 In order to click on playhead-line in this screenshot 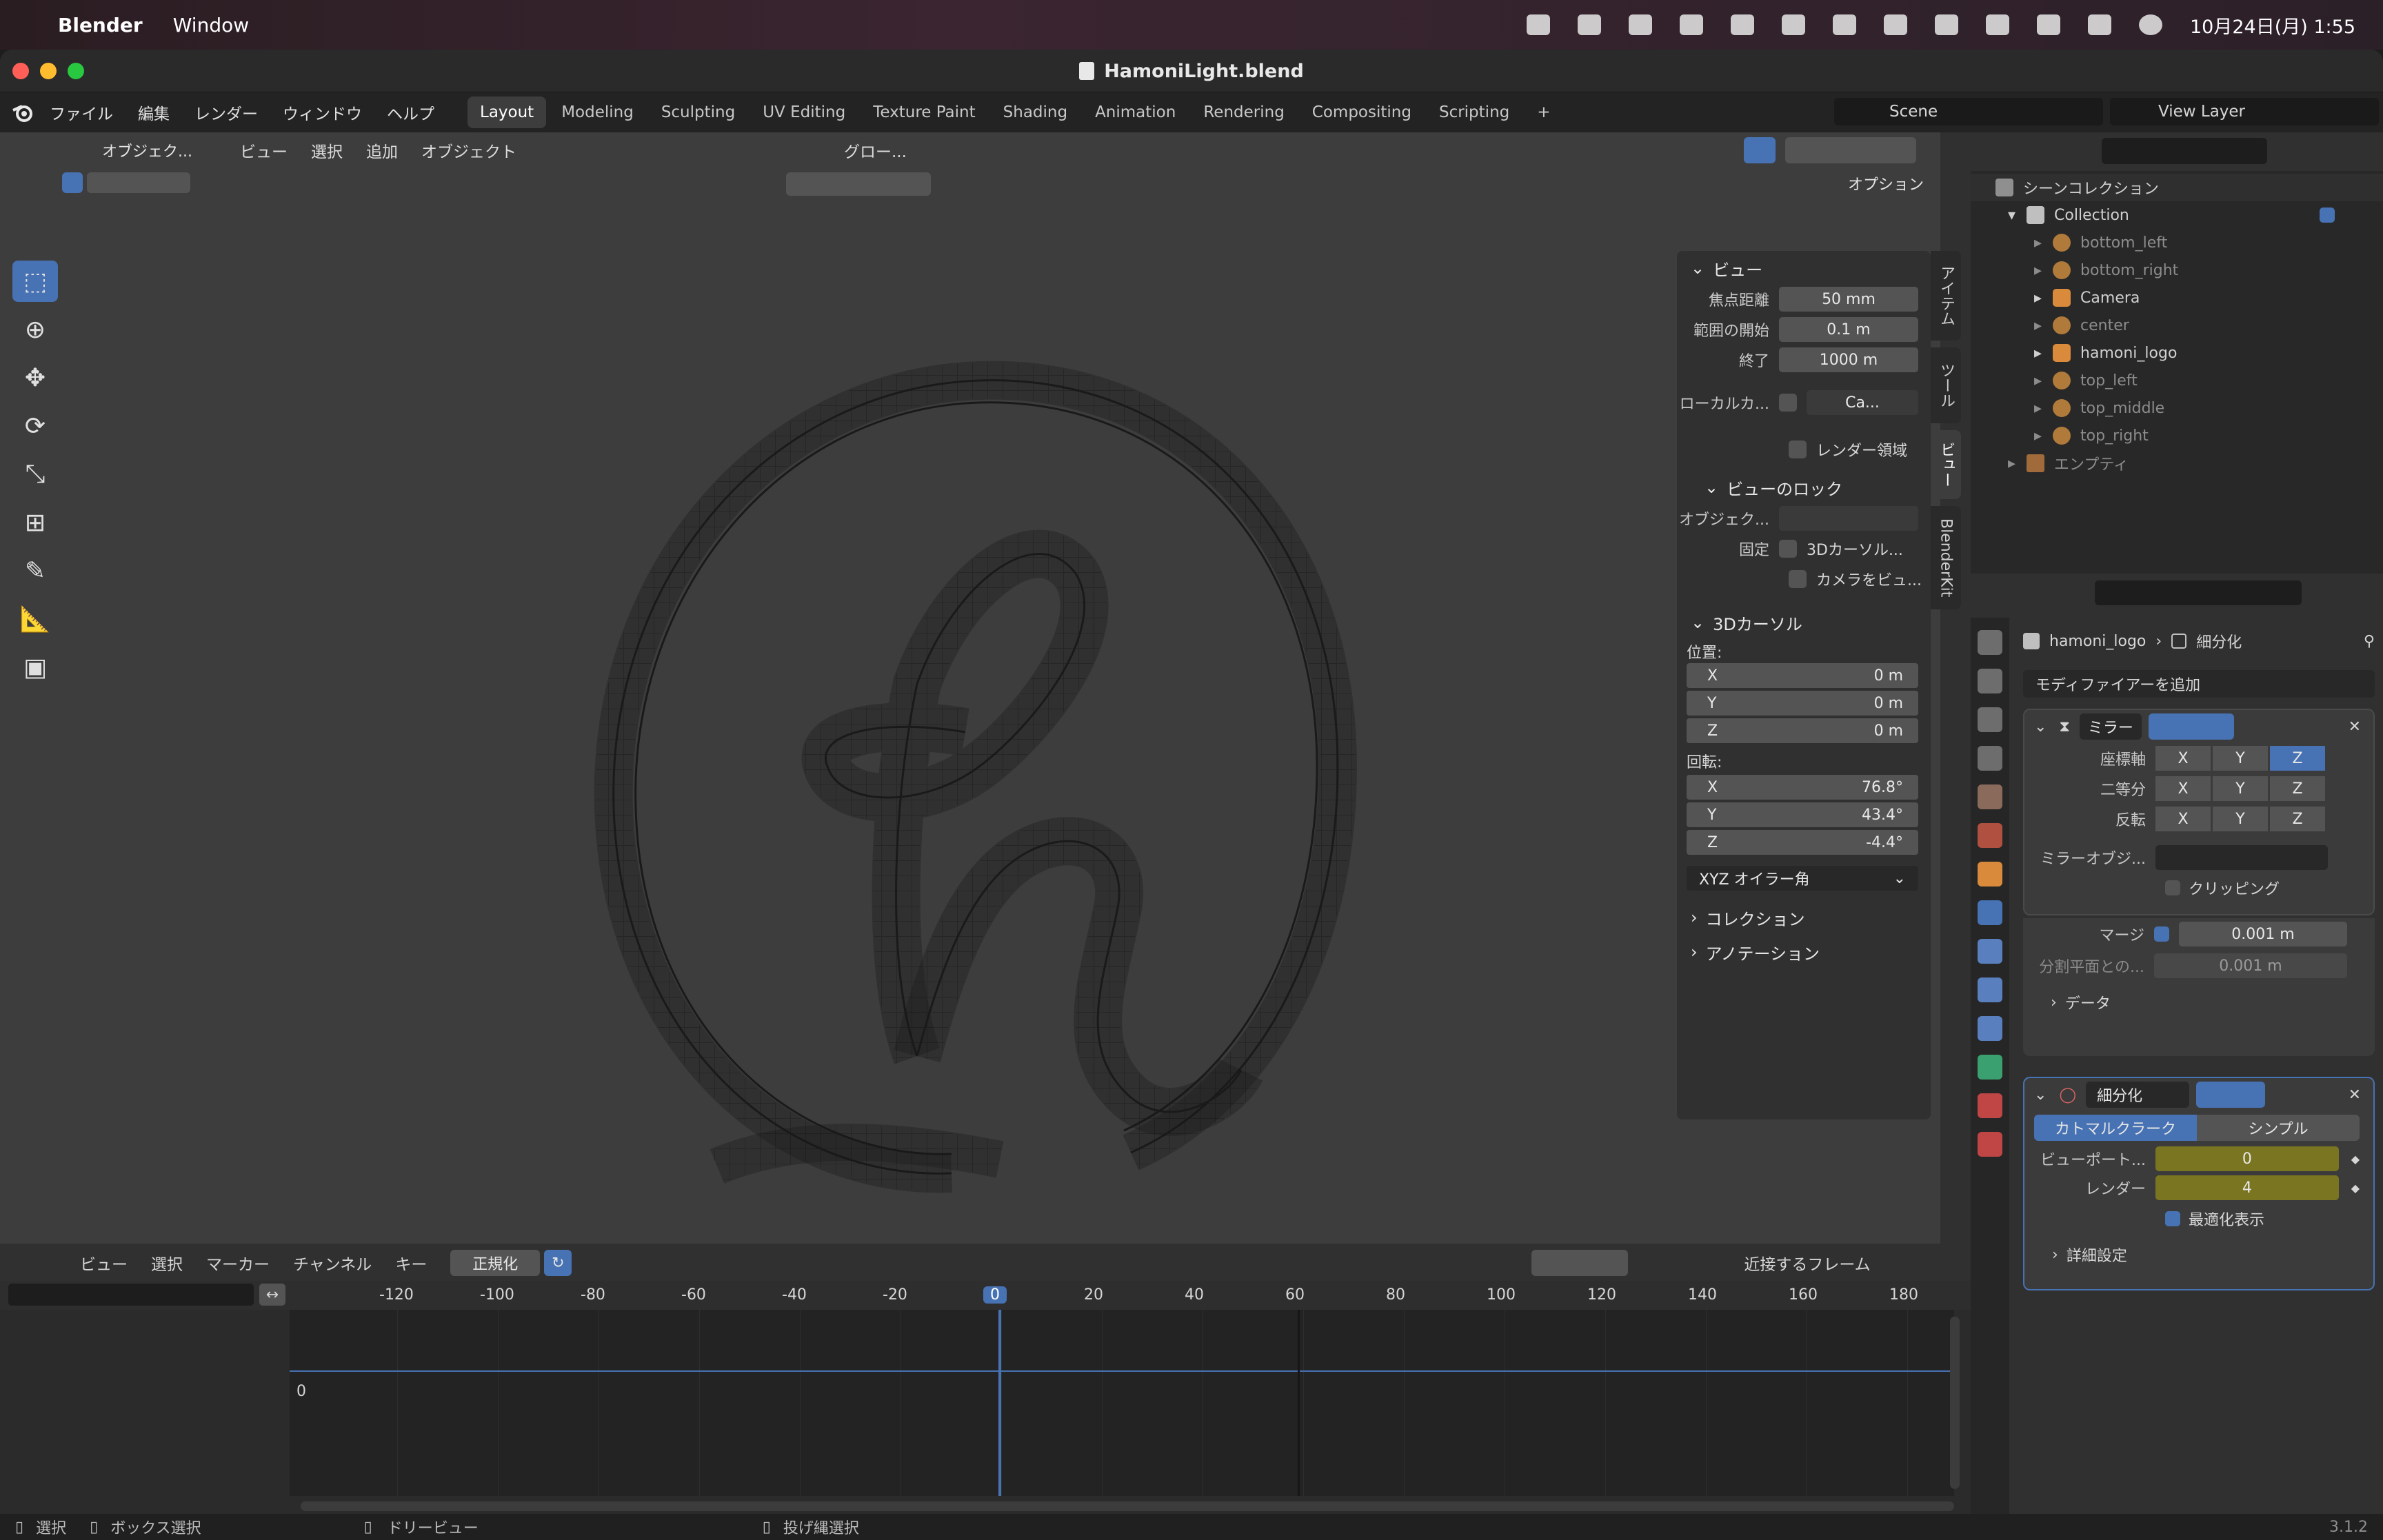, I will do `click(999, 1403)`.